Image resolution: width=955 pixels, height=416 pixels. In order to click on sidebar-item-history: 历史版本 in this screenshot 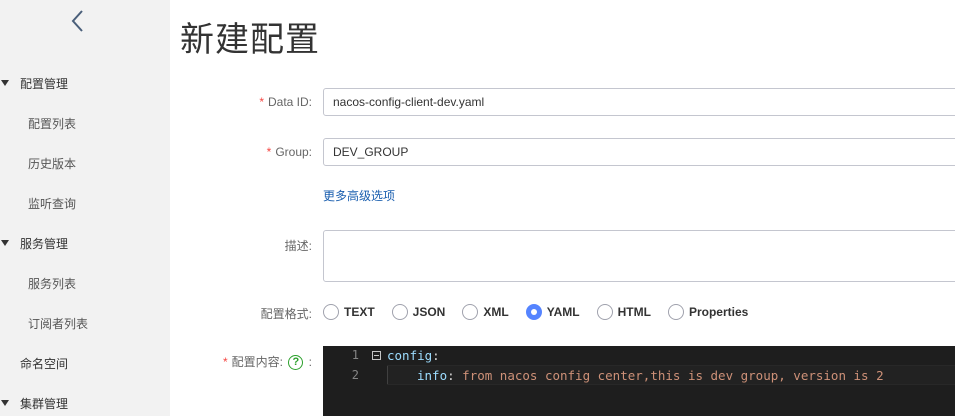, I will do `click(85, 163)`.